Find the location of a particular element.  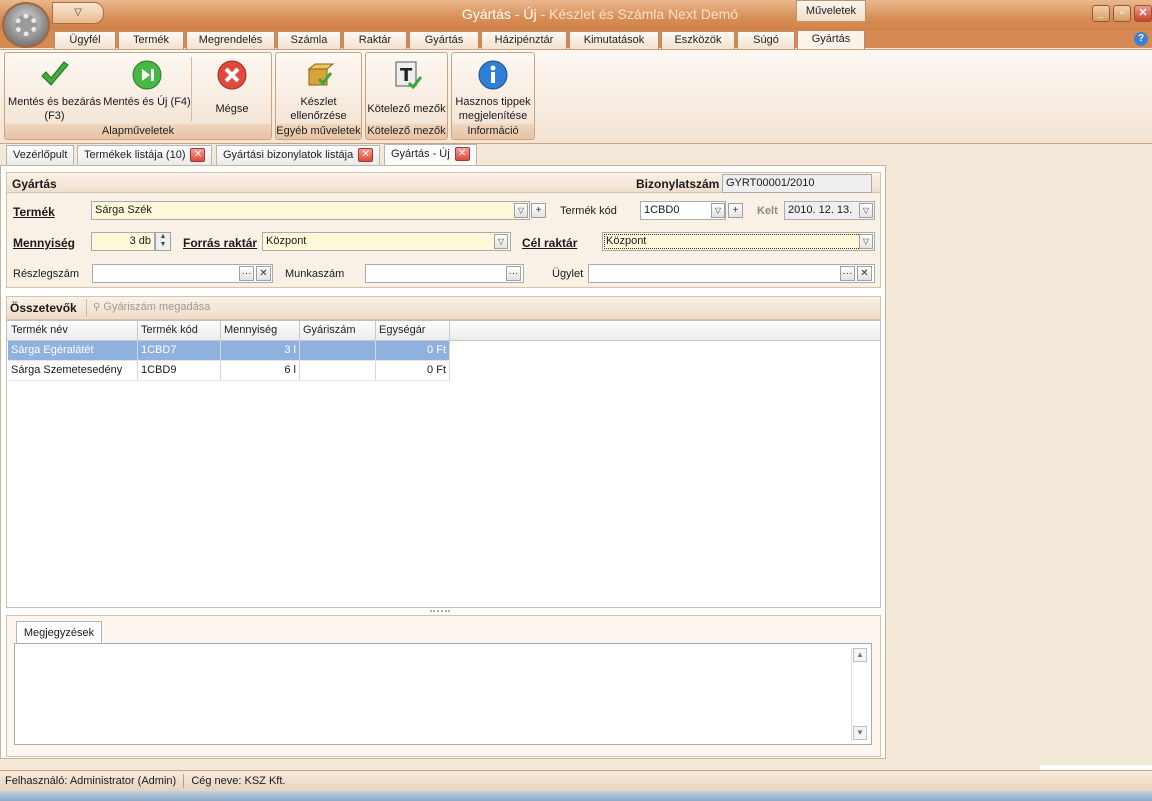

target-warehouse-select: Központ is located at coordinates (738, 241).